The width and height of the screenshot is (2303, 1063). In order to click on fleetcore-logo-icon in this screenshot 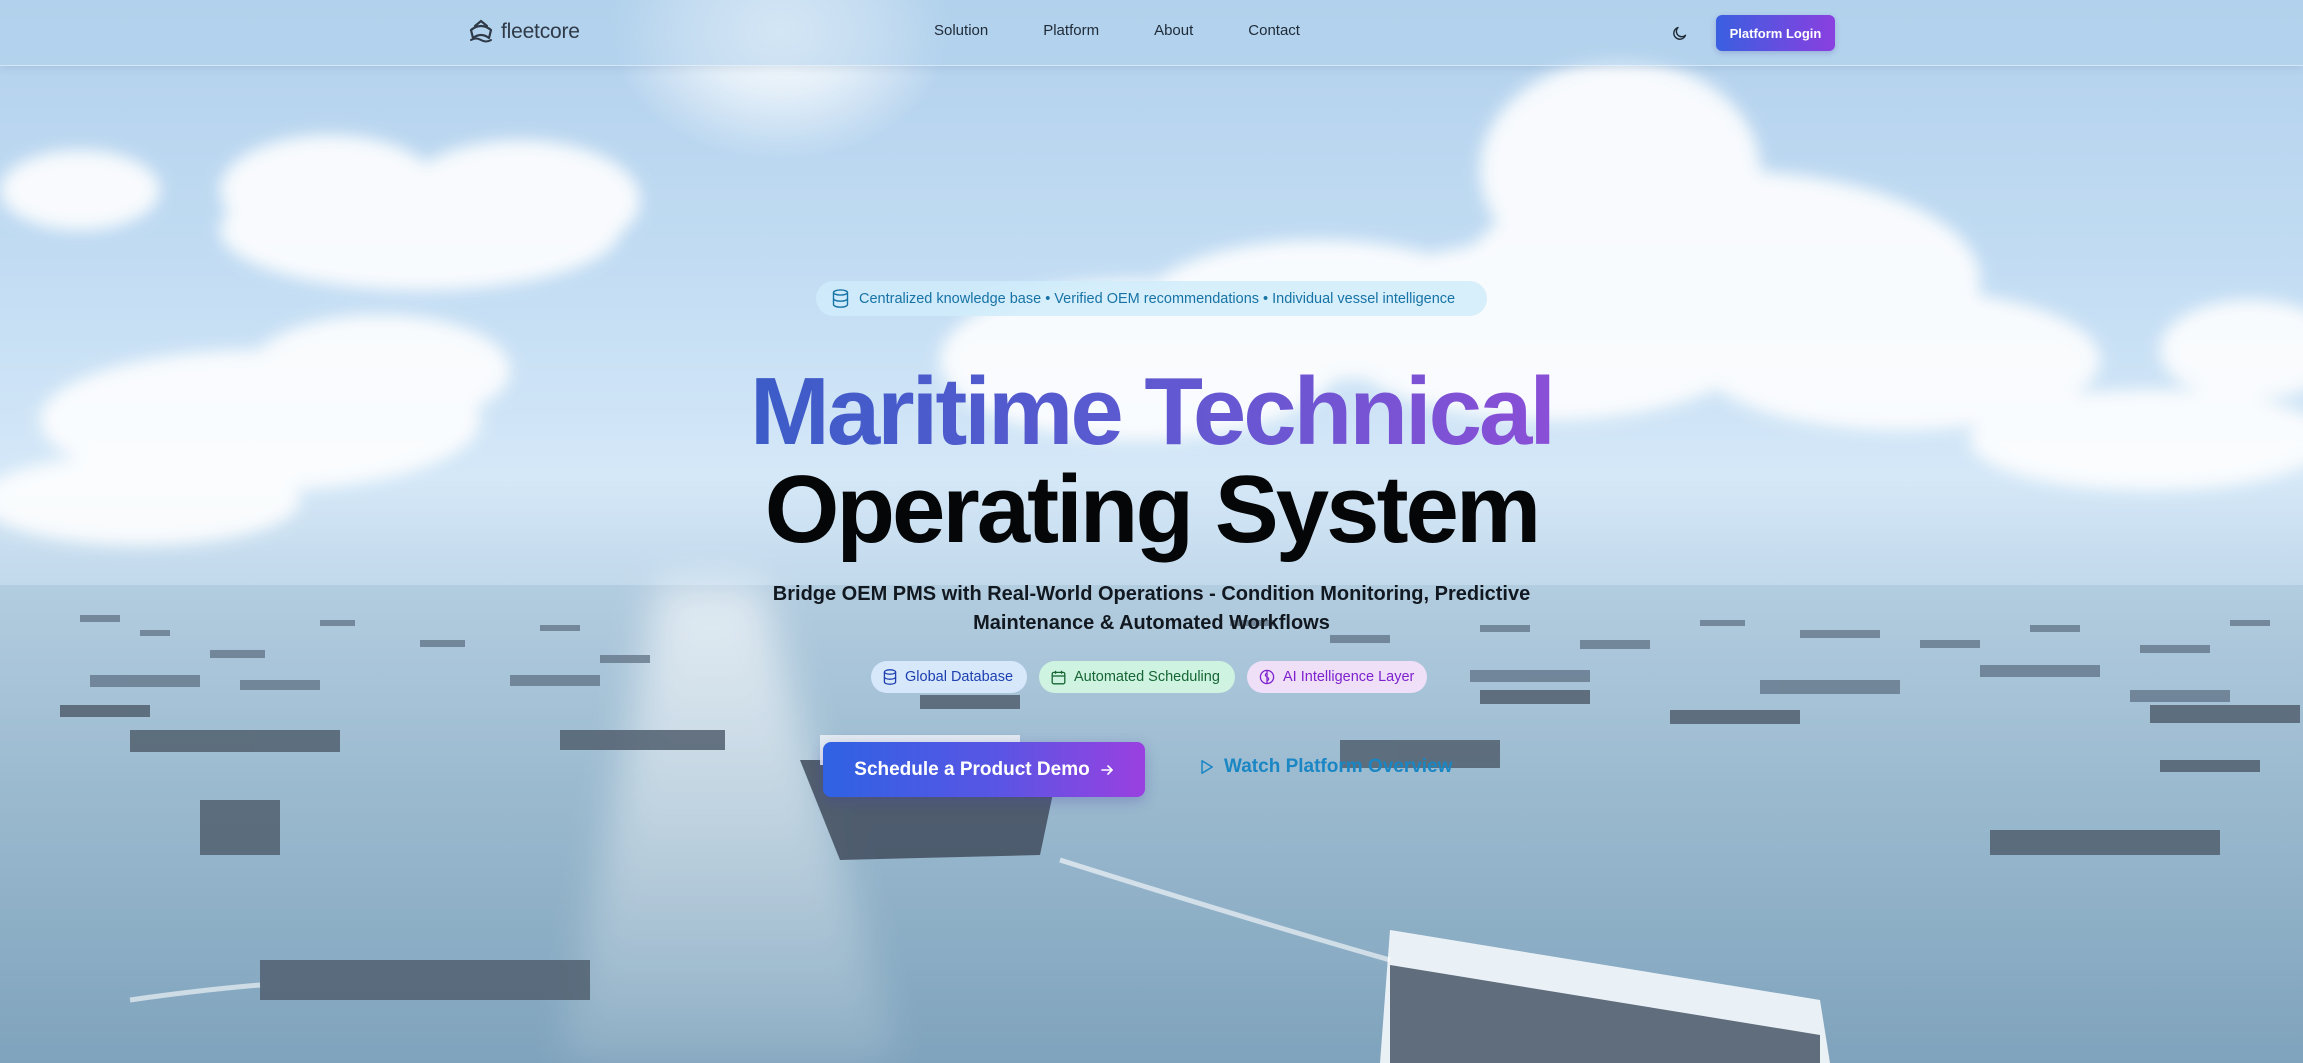, I will do `click(481, 31)`.